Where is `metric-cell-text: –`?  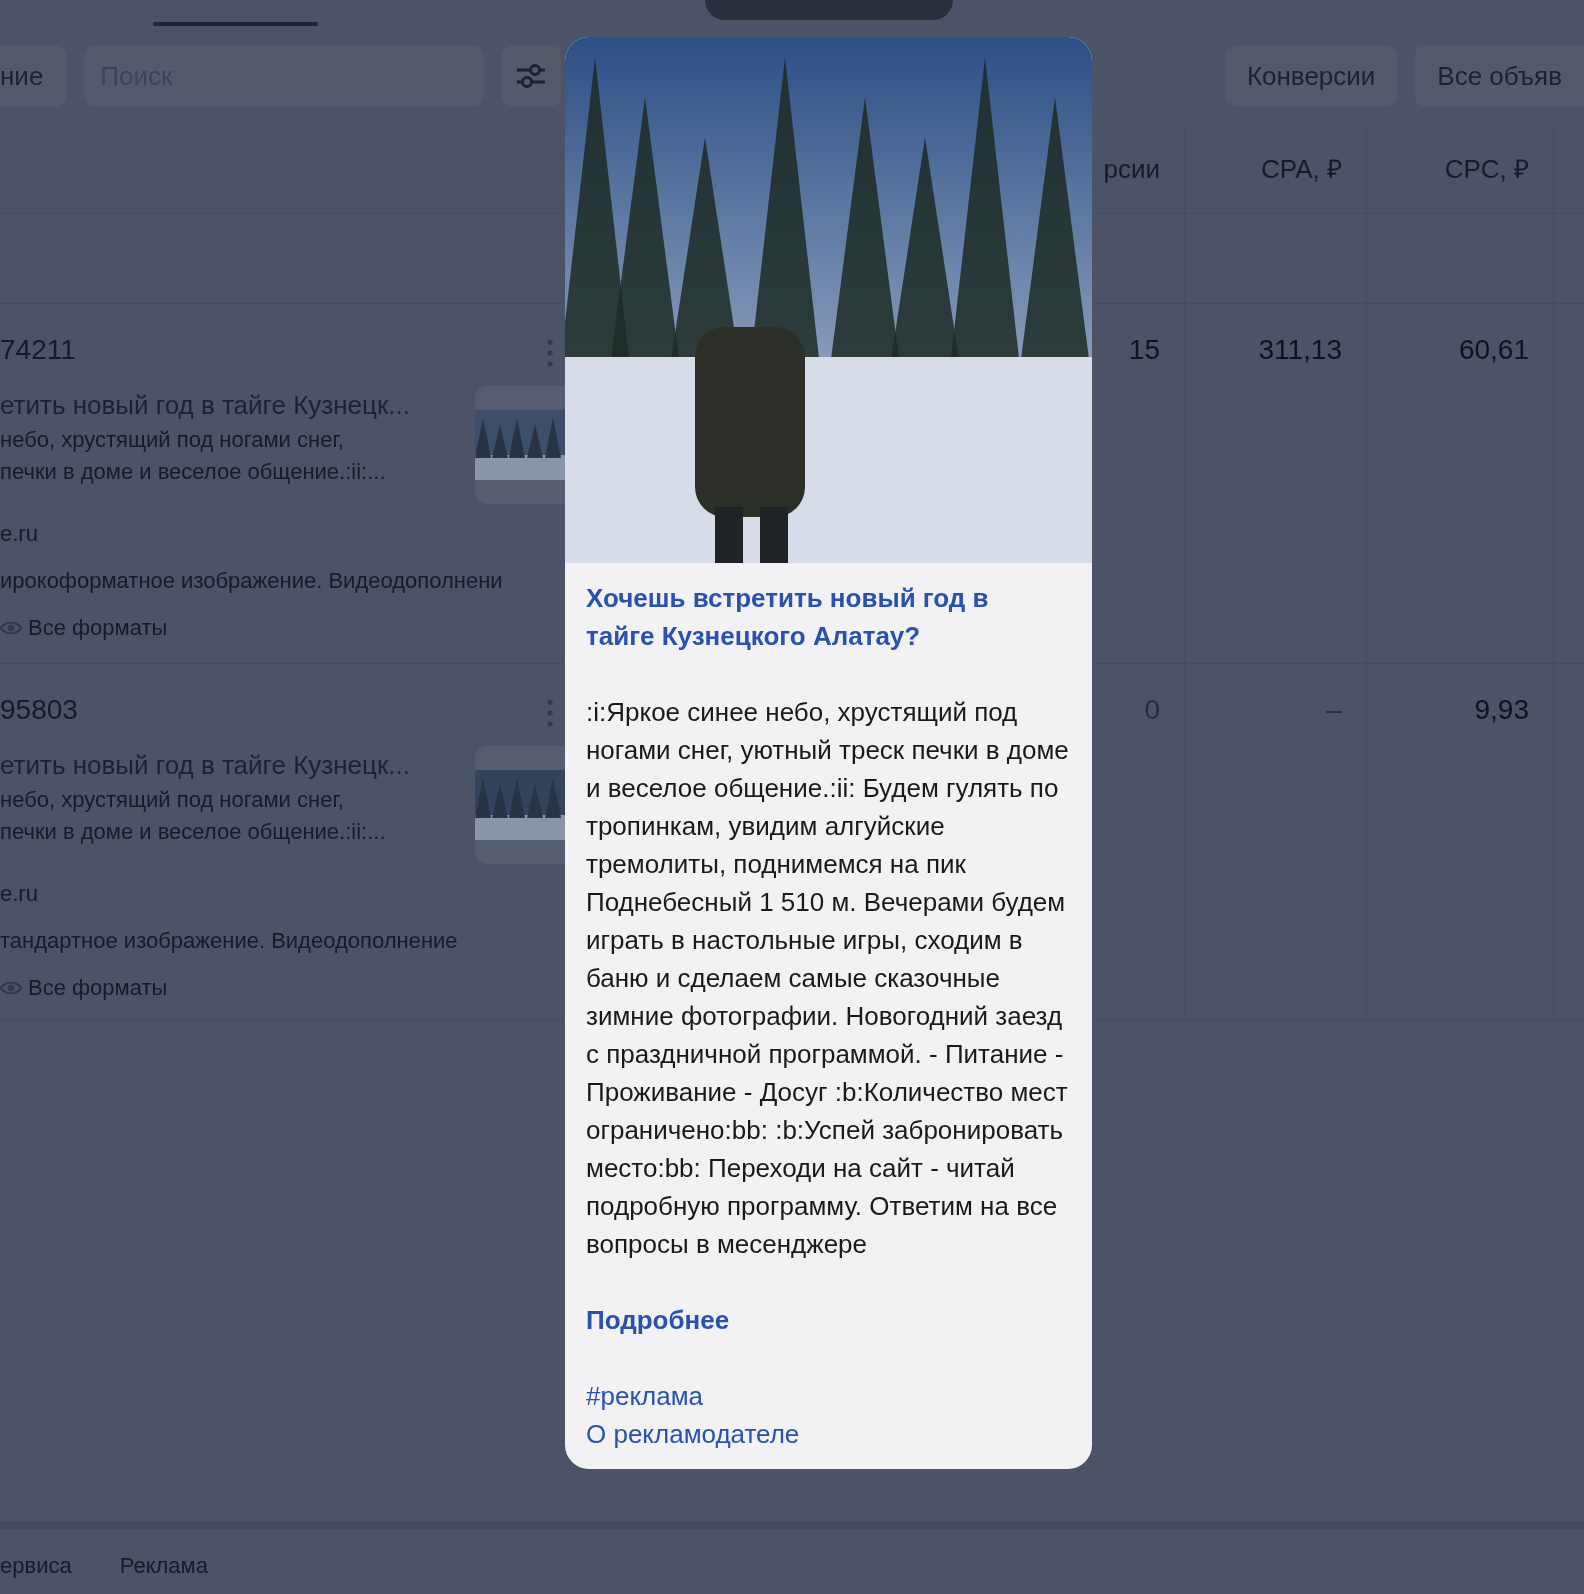 metric-cell-text: – is located at coordinates (1334, 710).